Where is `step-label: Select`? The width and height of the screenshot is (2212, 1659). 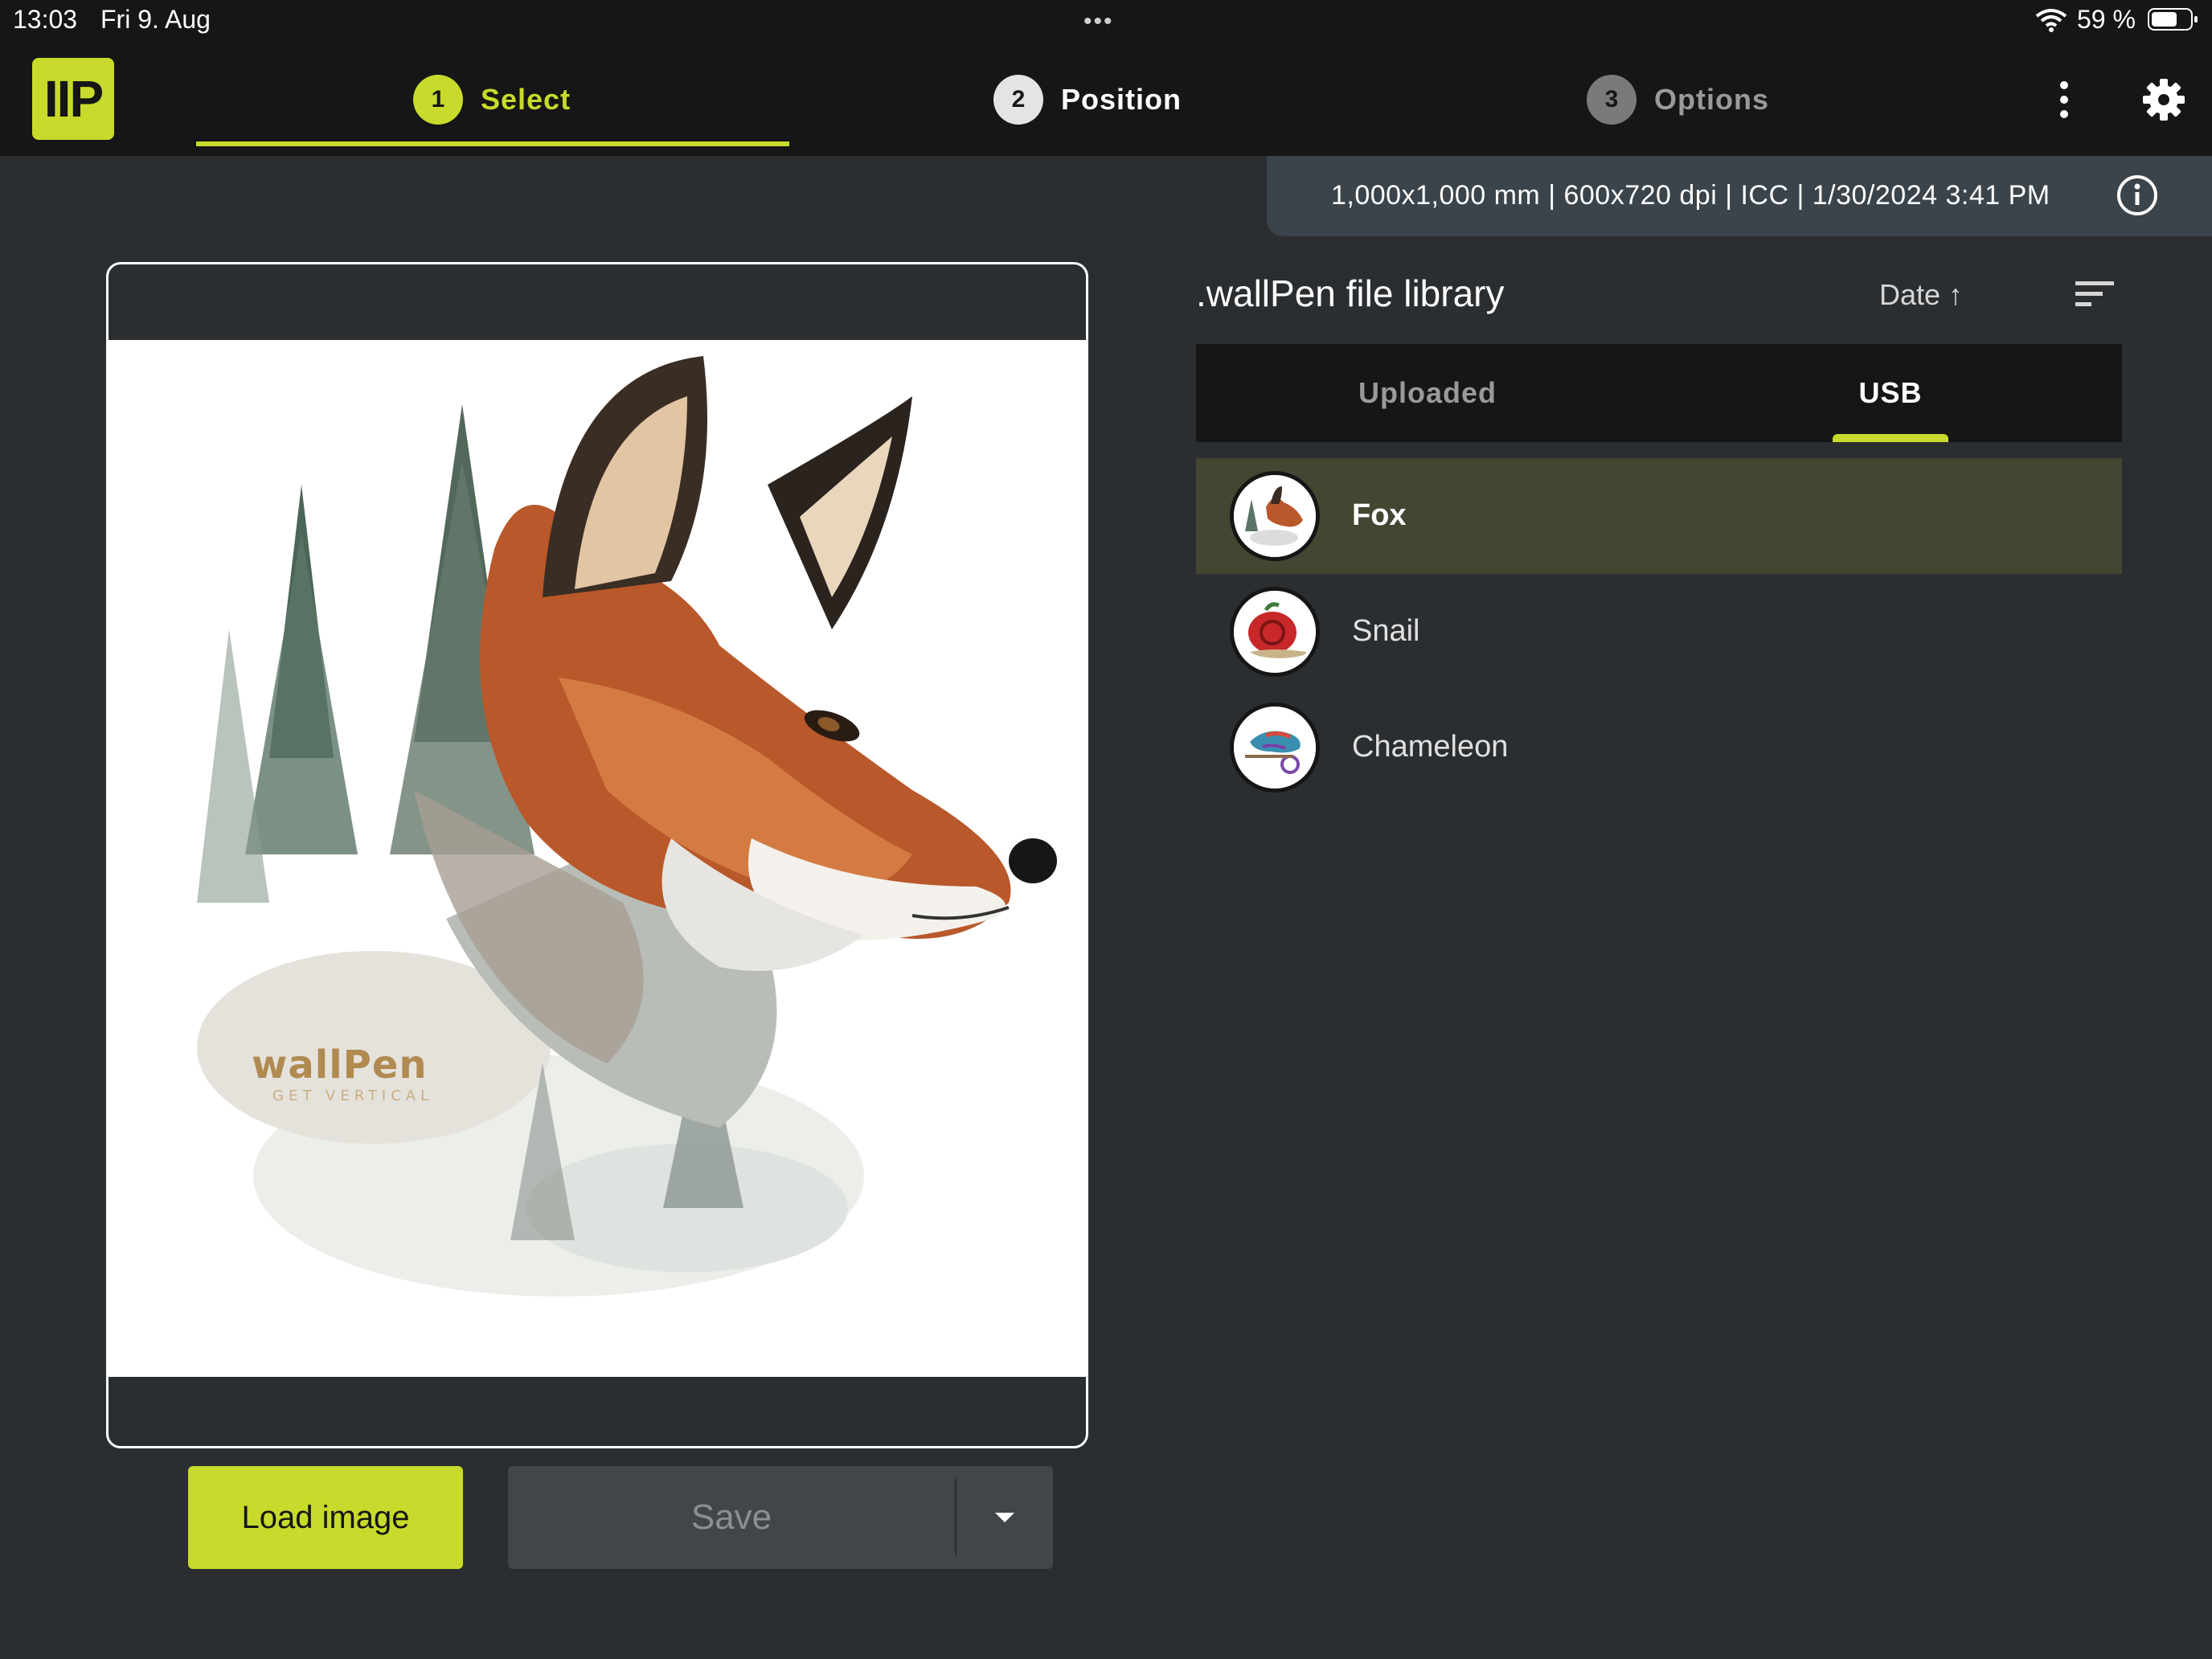 step-label: Select is located at coordinates (526, 99).